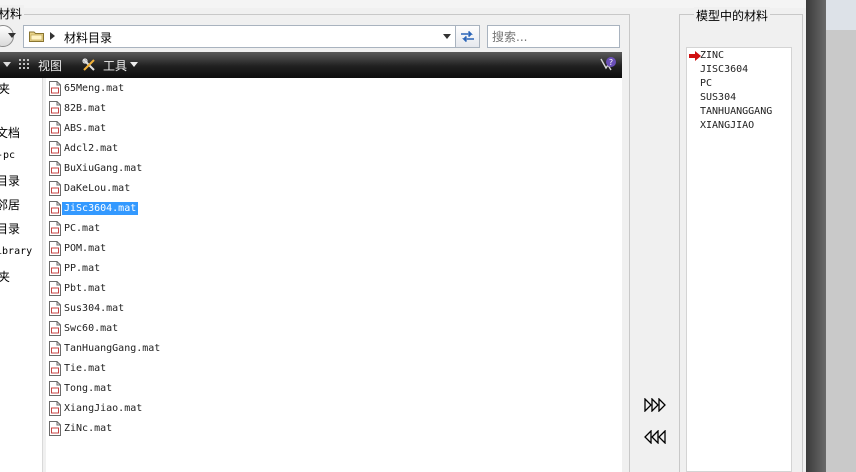 The height and width of the screenshot is (472, 856). I want to click on background-window-edge, so click(816, 236).